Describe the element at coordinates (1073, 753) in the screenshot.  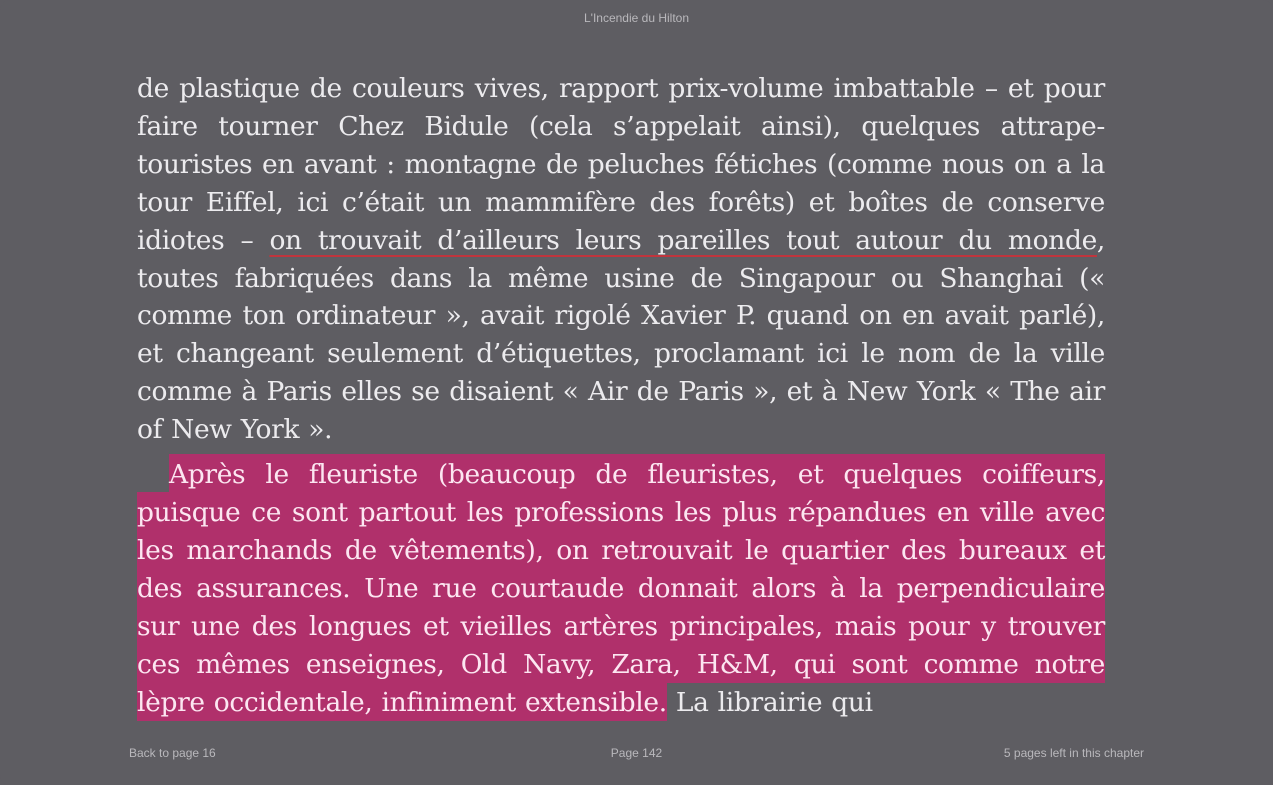
I see `pages-left-in-chapter: 5 pages left in this chapter` at that location.